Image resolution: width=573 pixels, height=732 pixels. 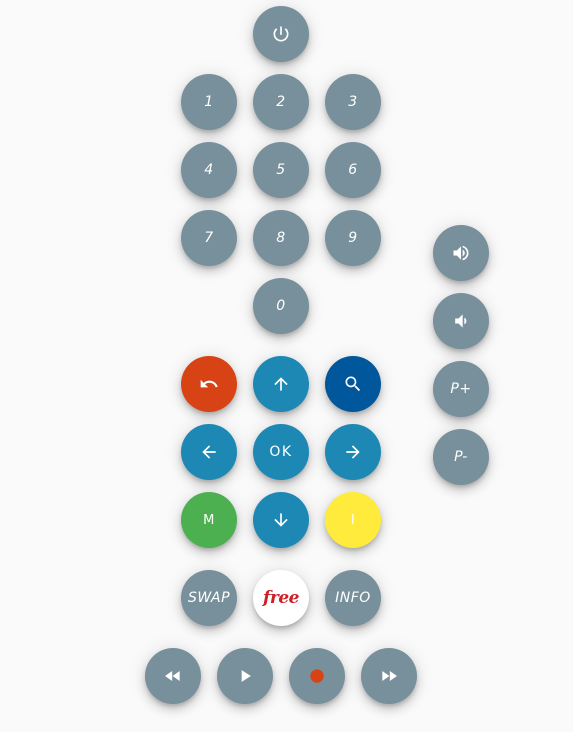 I want to click on arrow-left-icon, so click(x=209, y=452).